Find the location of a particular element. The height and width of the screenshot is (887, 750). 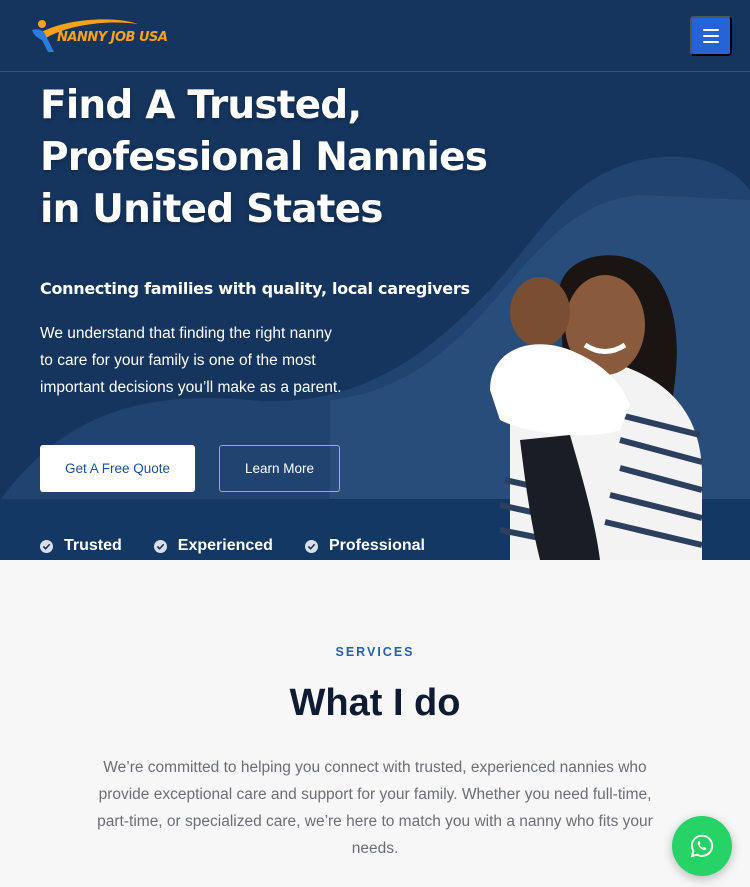

mother-with-baby-photo is located at coordinates (596, 407).